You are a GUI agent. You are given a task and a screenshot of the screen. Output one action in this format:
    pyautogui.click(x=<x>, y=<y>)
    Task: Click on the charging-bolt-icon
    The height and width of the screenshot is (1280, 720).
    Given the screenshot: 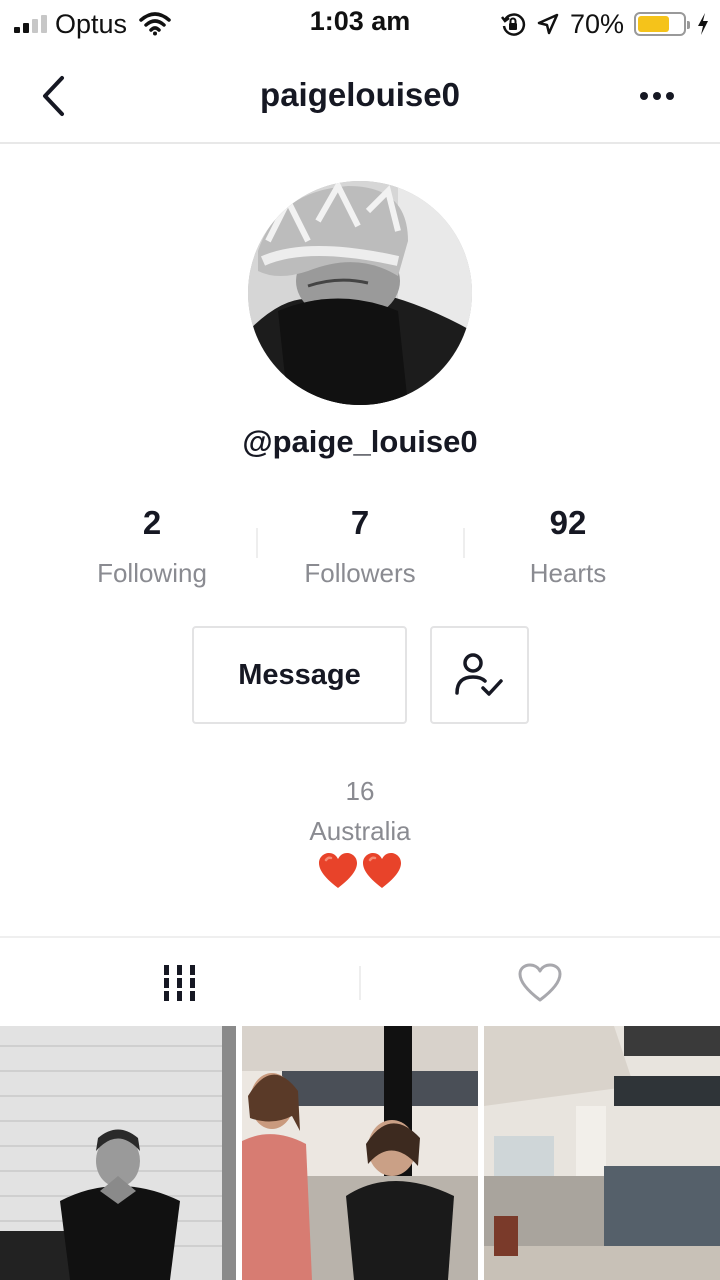 What is the action you would take?
    pyautogui.click(x=703, y=24)
    